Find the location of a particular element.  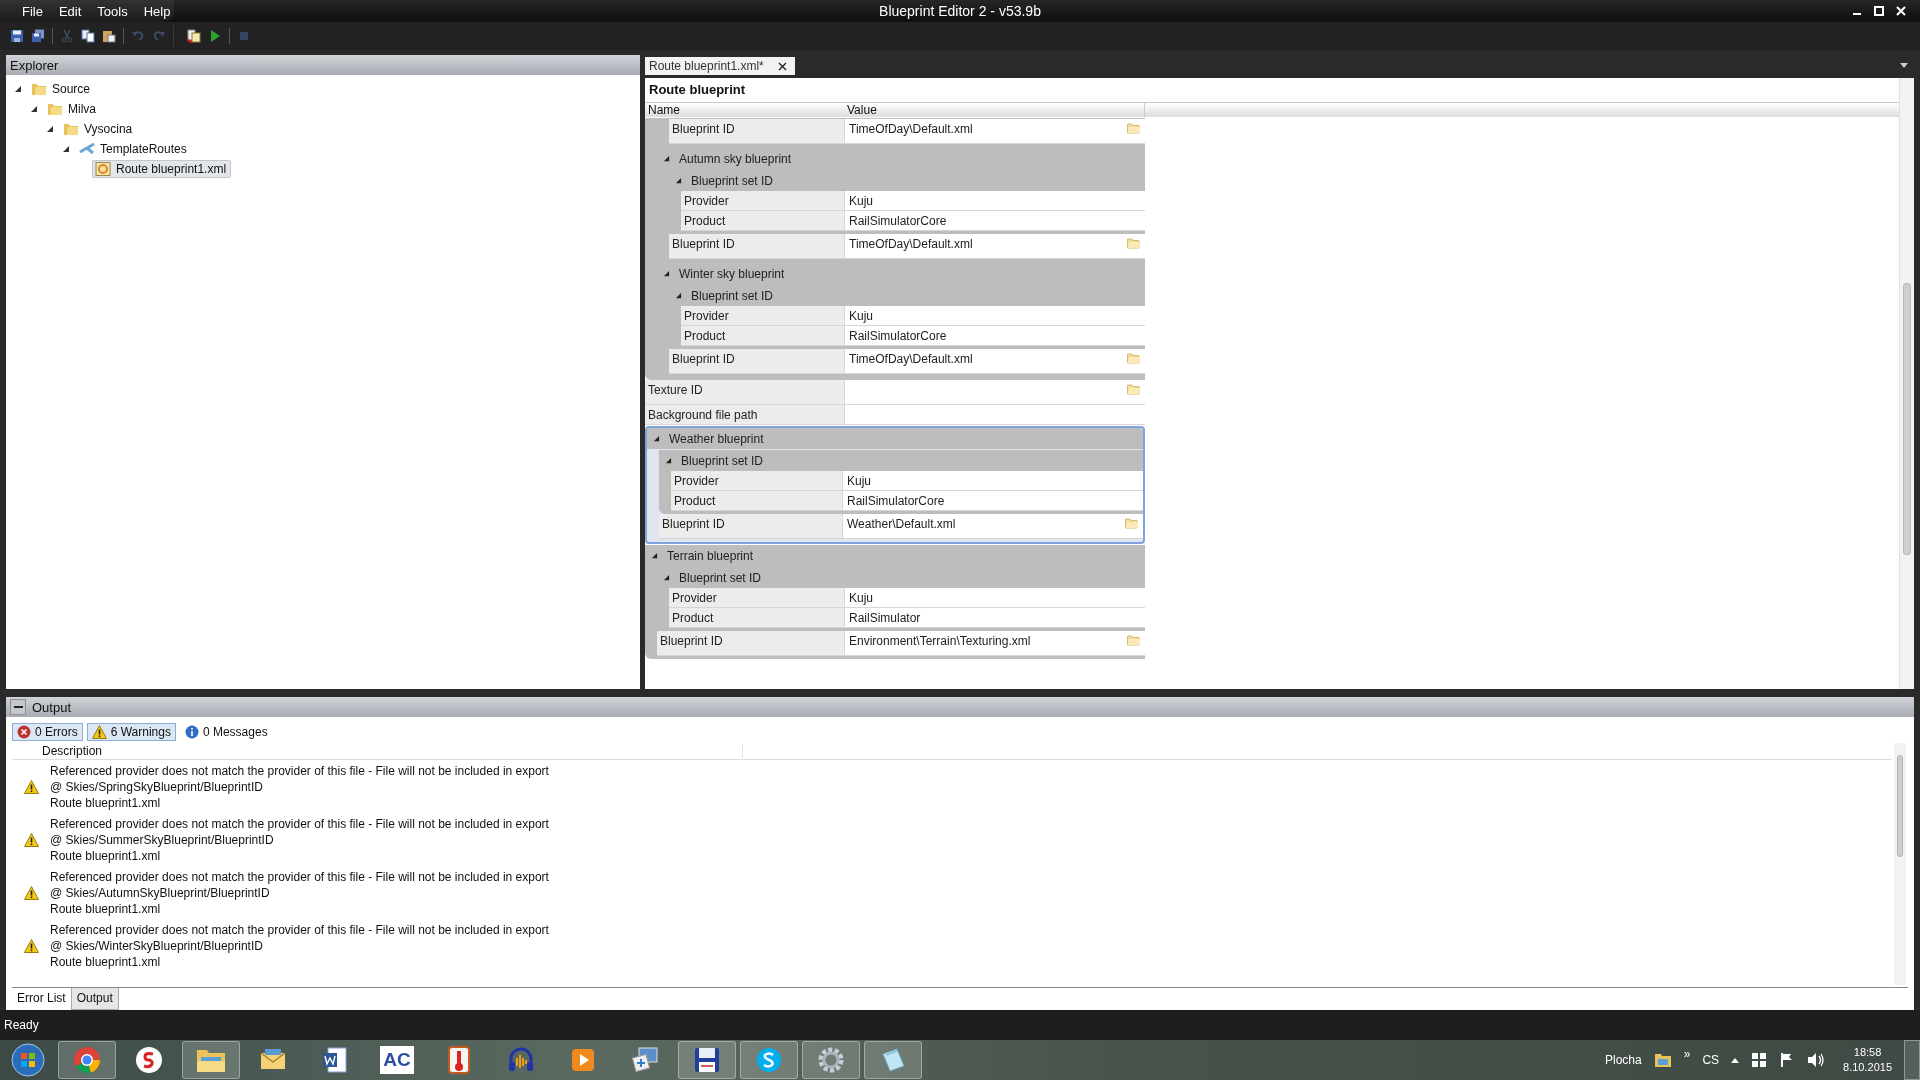

error-icon is located at coordinates (24, 732).